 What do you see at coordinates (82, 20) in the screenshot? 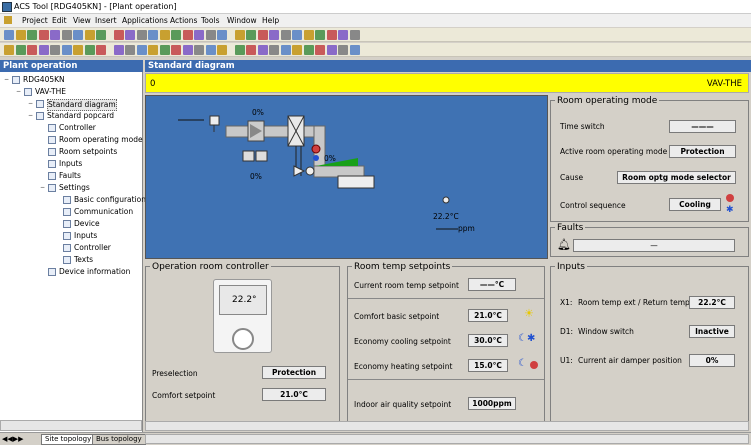
I see `menu-view: View` at bounding box center [82, 20].